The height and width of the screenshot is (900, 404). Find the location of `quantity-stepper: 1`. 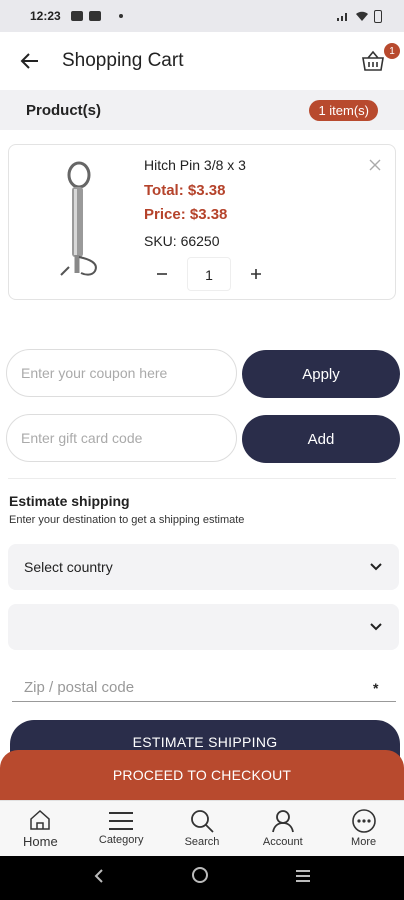

quantity-stepper: 1 is located at coordinates (209, 274).